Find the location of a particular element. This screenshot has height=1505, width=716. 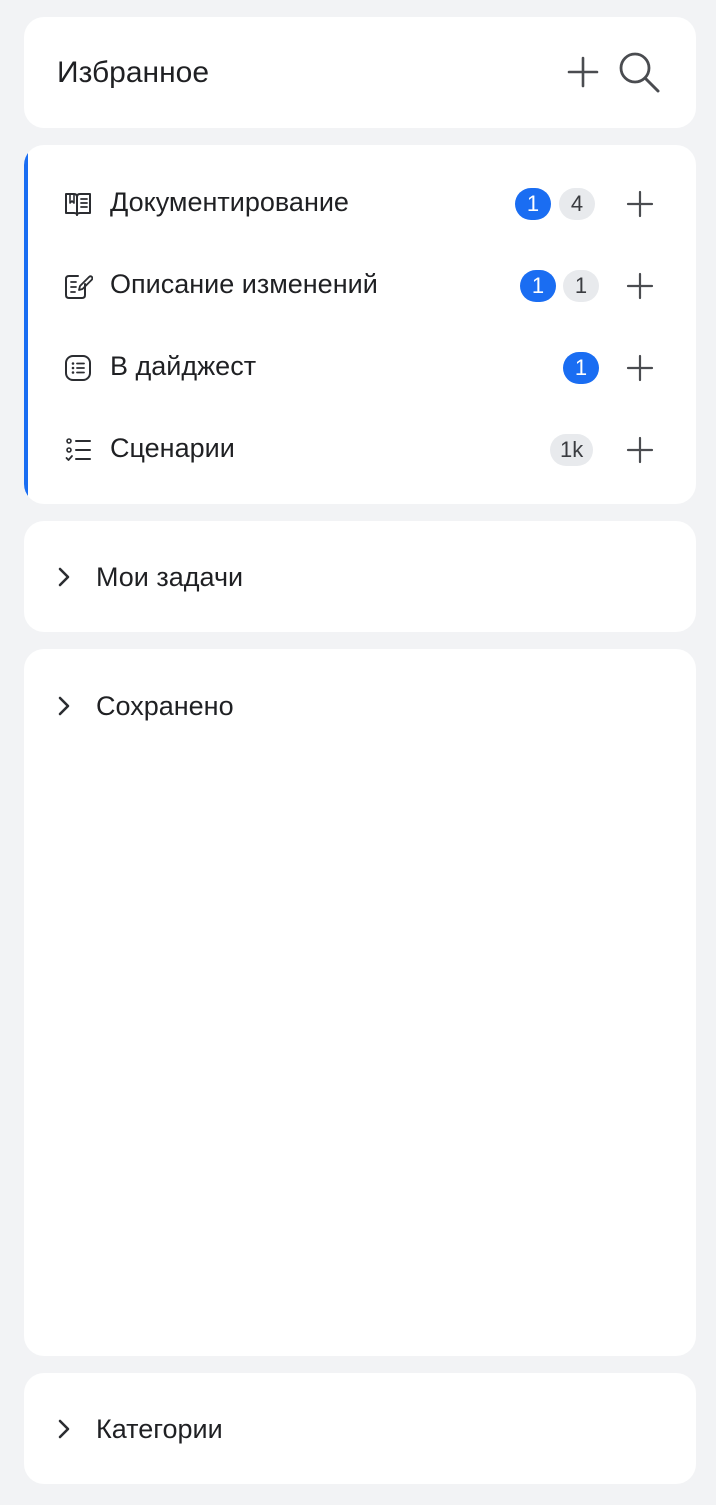

add-favorite-button is located at coordinates (583, 72).